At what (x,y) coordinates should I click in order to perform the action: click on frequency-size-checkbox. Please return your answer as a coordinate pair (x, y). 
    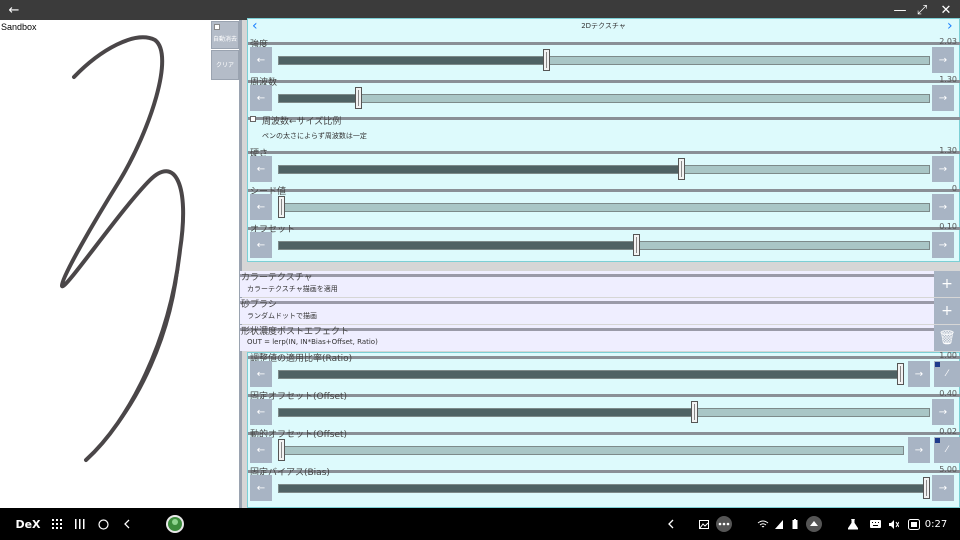
    Looking at the image, I should click on (253, 119).